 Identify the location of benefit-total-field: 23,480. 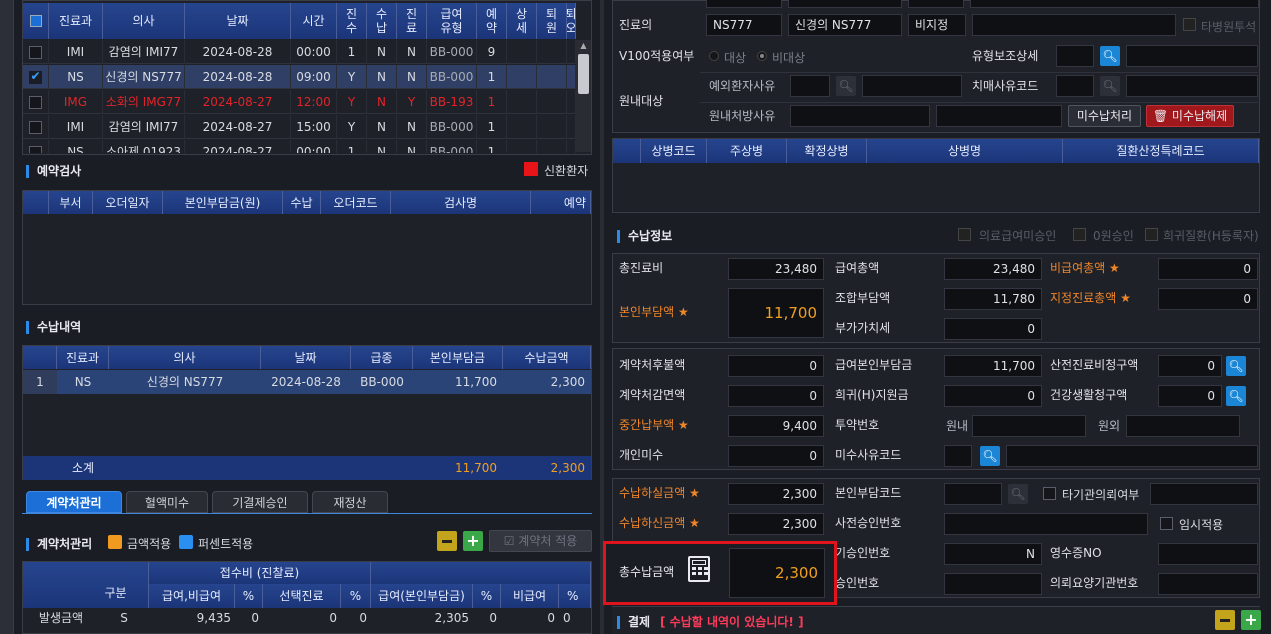
(993, 269).